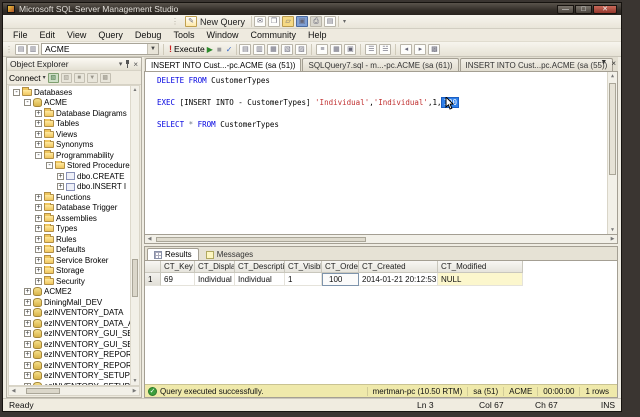 The image size is (640, 417). I want to click on close-button: ✕, so click(605, 9).